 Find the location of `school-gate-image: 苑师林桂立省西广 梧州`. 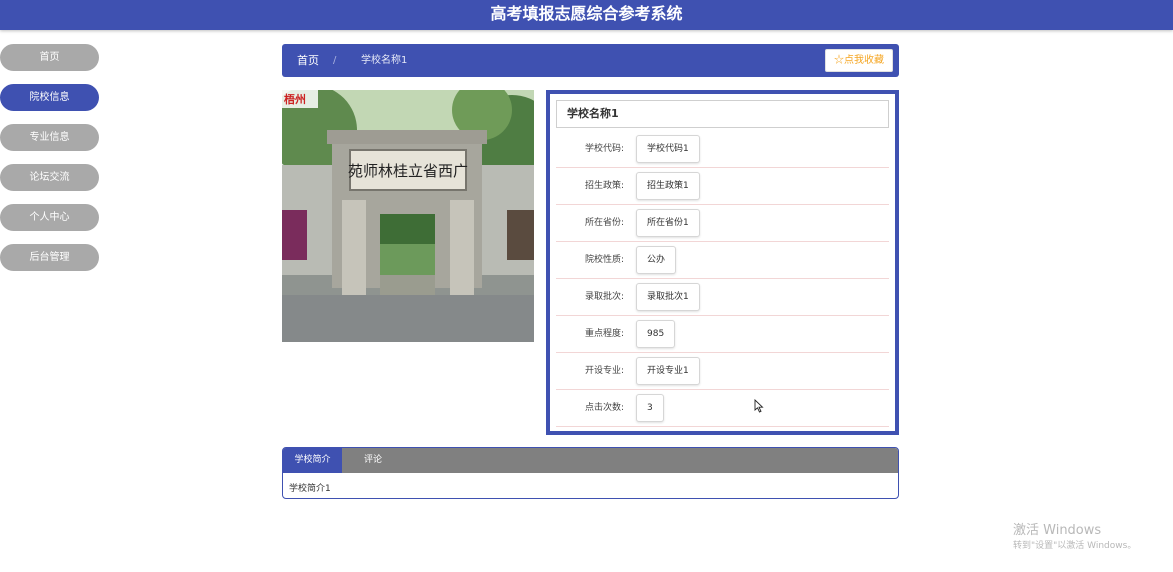

school-gate-image: 苑师林桂立省西广 梧州 is located at coordinates (408, 216).